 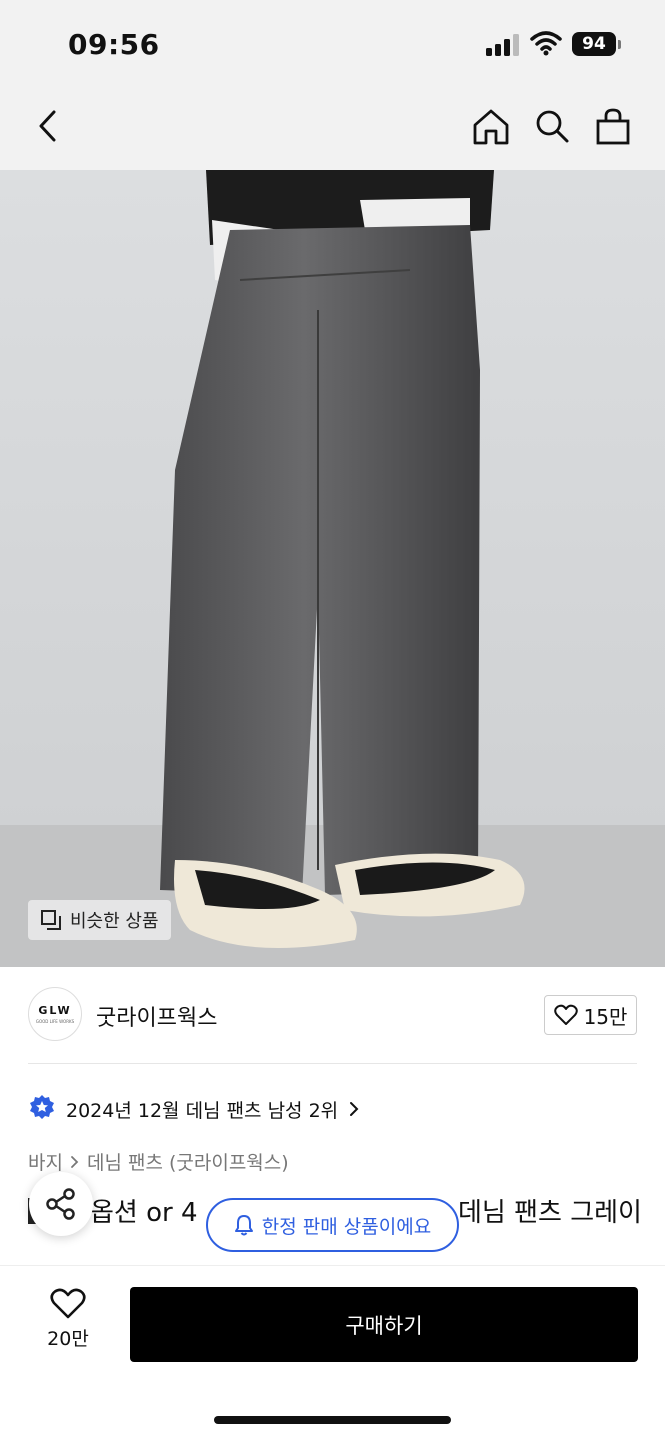 I want to click on cellular-signal-icon, so click(x=503, y=45).